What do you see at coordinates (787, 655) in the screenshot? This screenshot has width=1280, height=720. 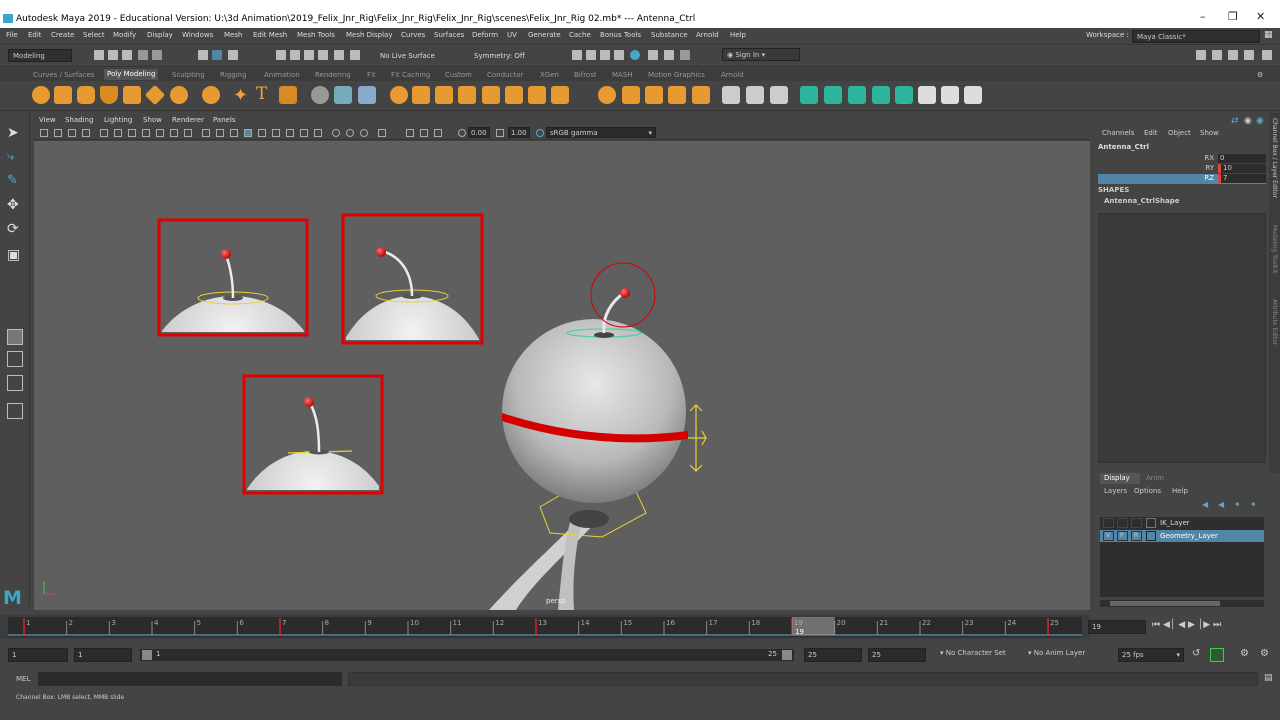 I see `range-slider-end-handle` at bounding box center [787, 655].